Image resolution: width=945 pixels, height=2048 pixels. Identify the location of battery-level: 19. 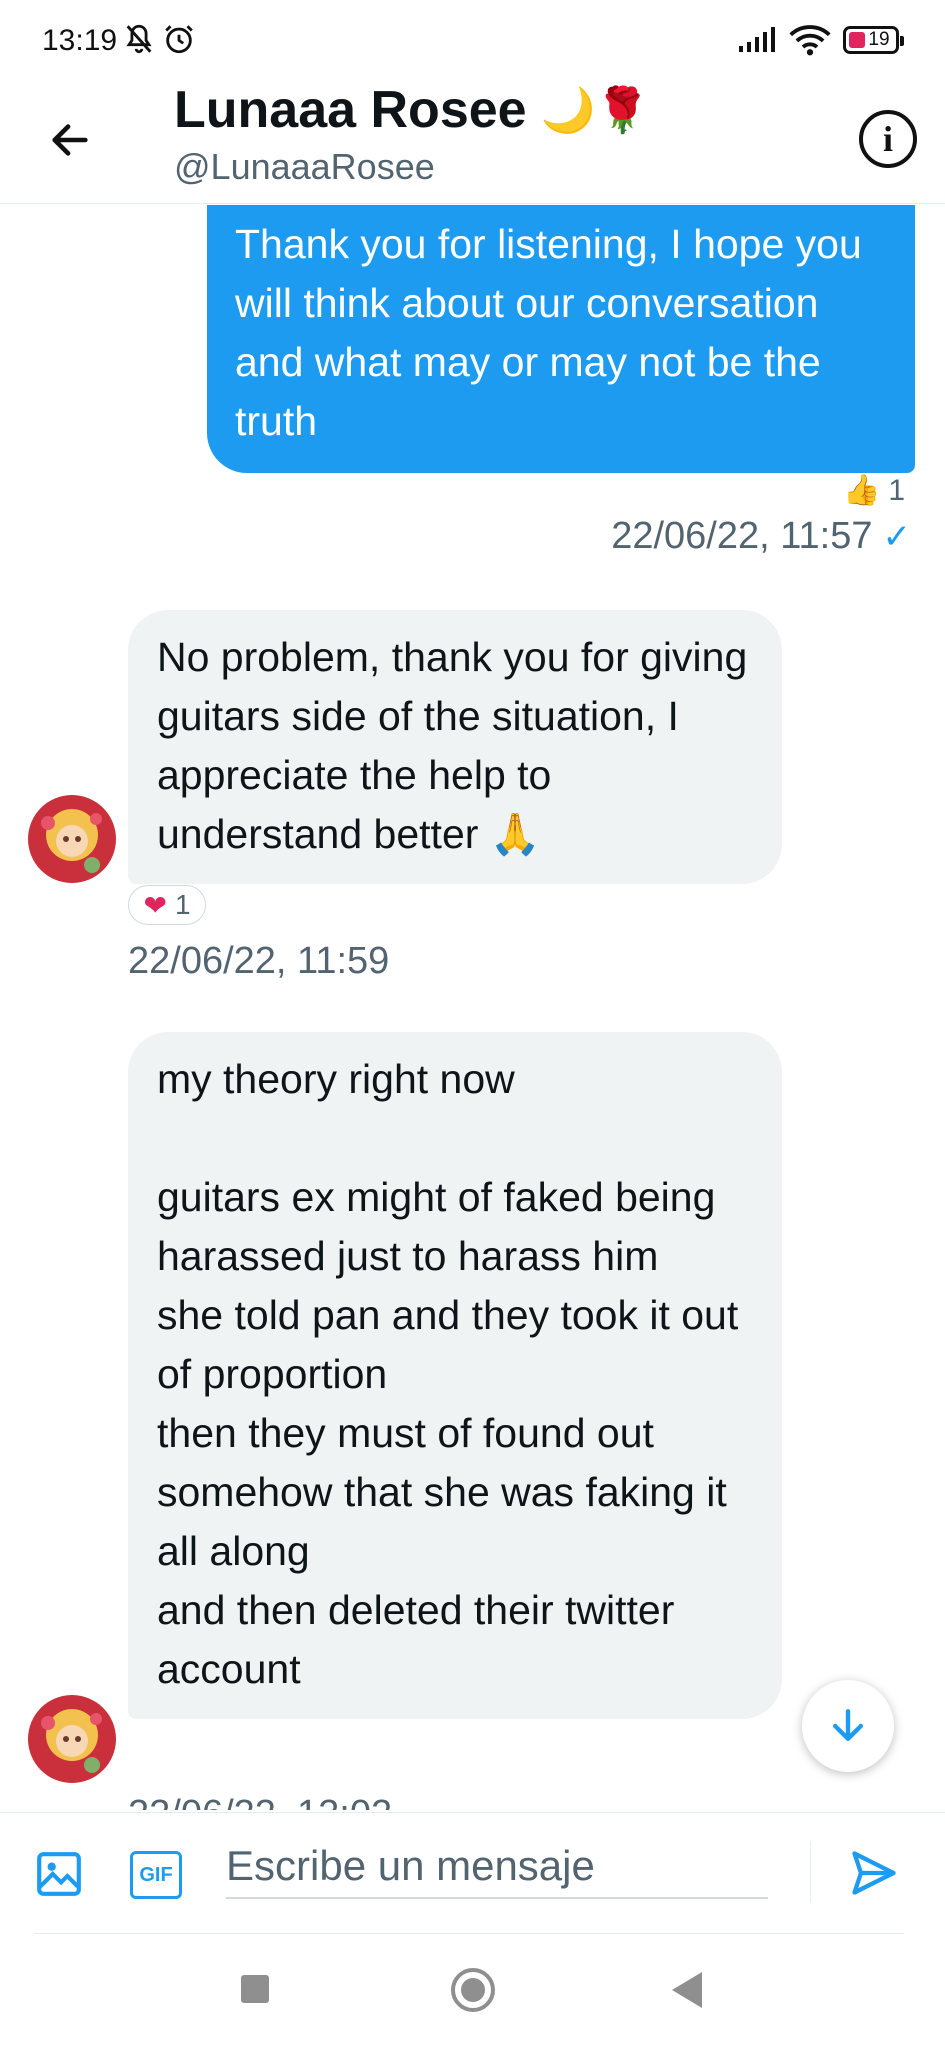
(879, 39).